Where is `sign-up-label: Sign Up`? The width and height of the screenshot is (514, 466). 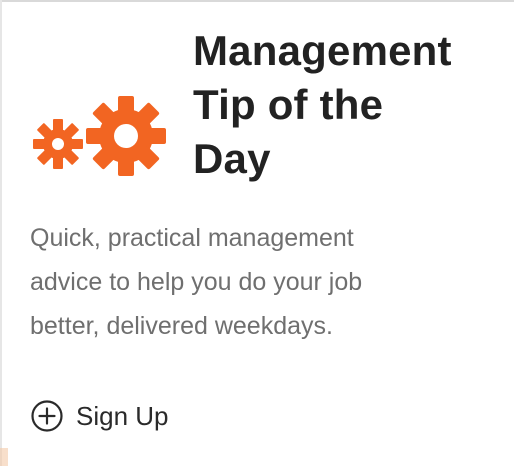 sign-up-label: Sign Up is located at coordinates (122, 416).